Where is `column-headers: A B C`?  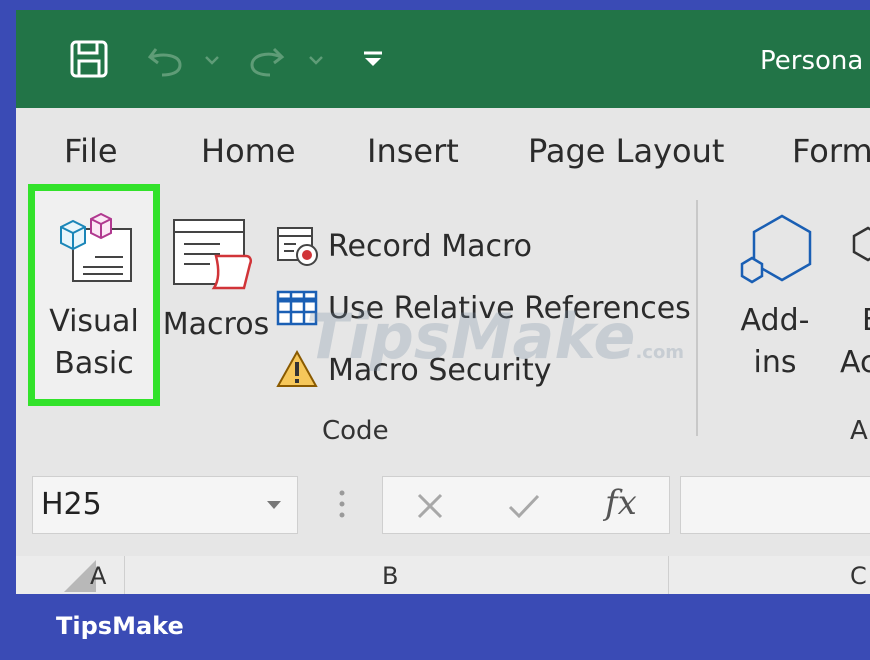 column-headers: A B C is located at coordinates (443, 575).